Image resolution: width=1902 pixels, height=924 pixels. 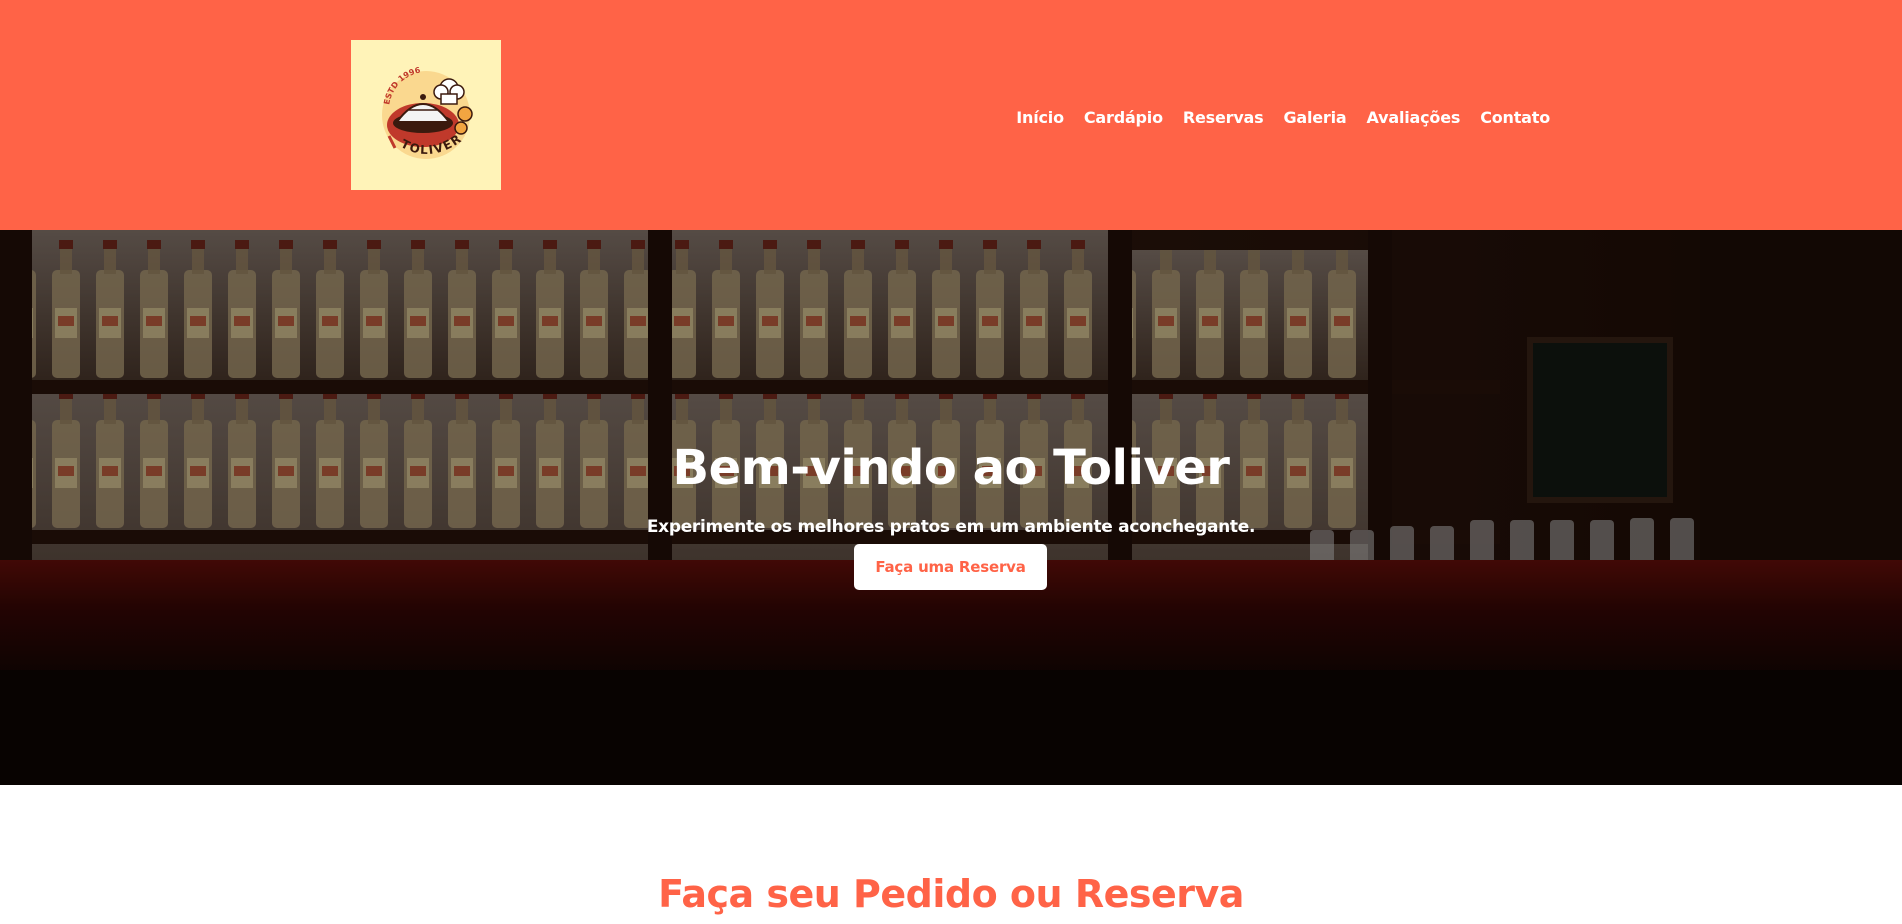 I want to click on nav-link-cardapio: Cardápio, so click(x=1123, y=117).